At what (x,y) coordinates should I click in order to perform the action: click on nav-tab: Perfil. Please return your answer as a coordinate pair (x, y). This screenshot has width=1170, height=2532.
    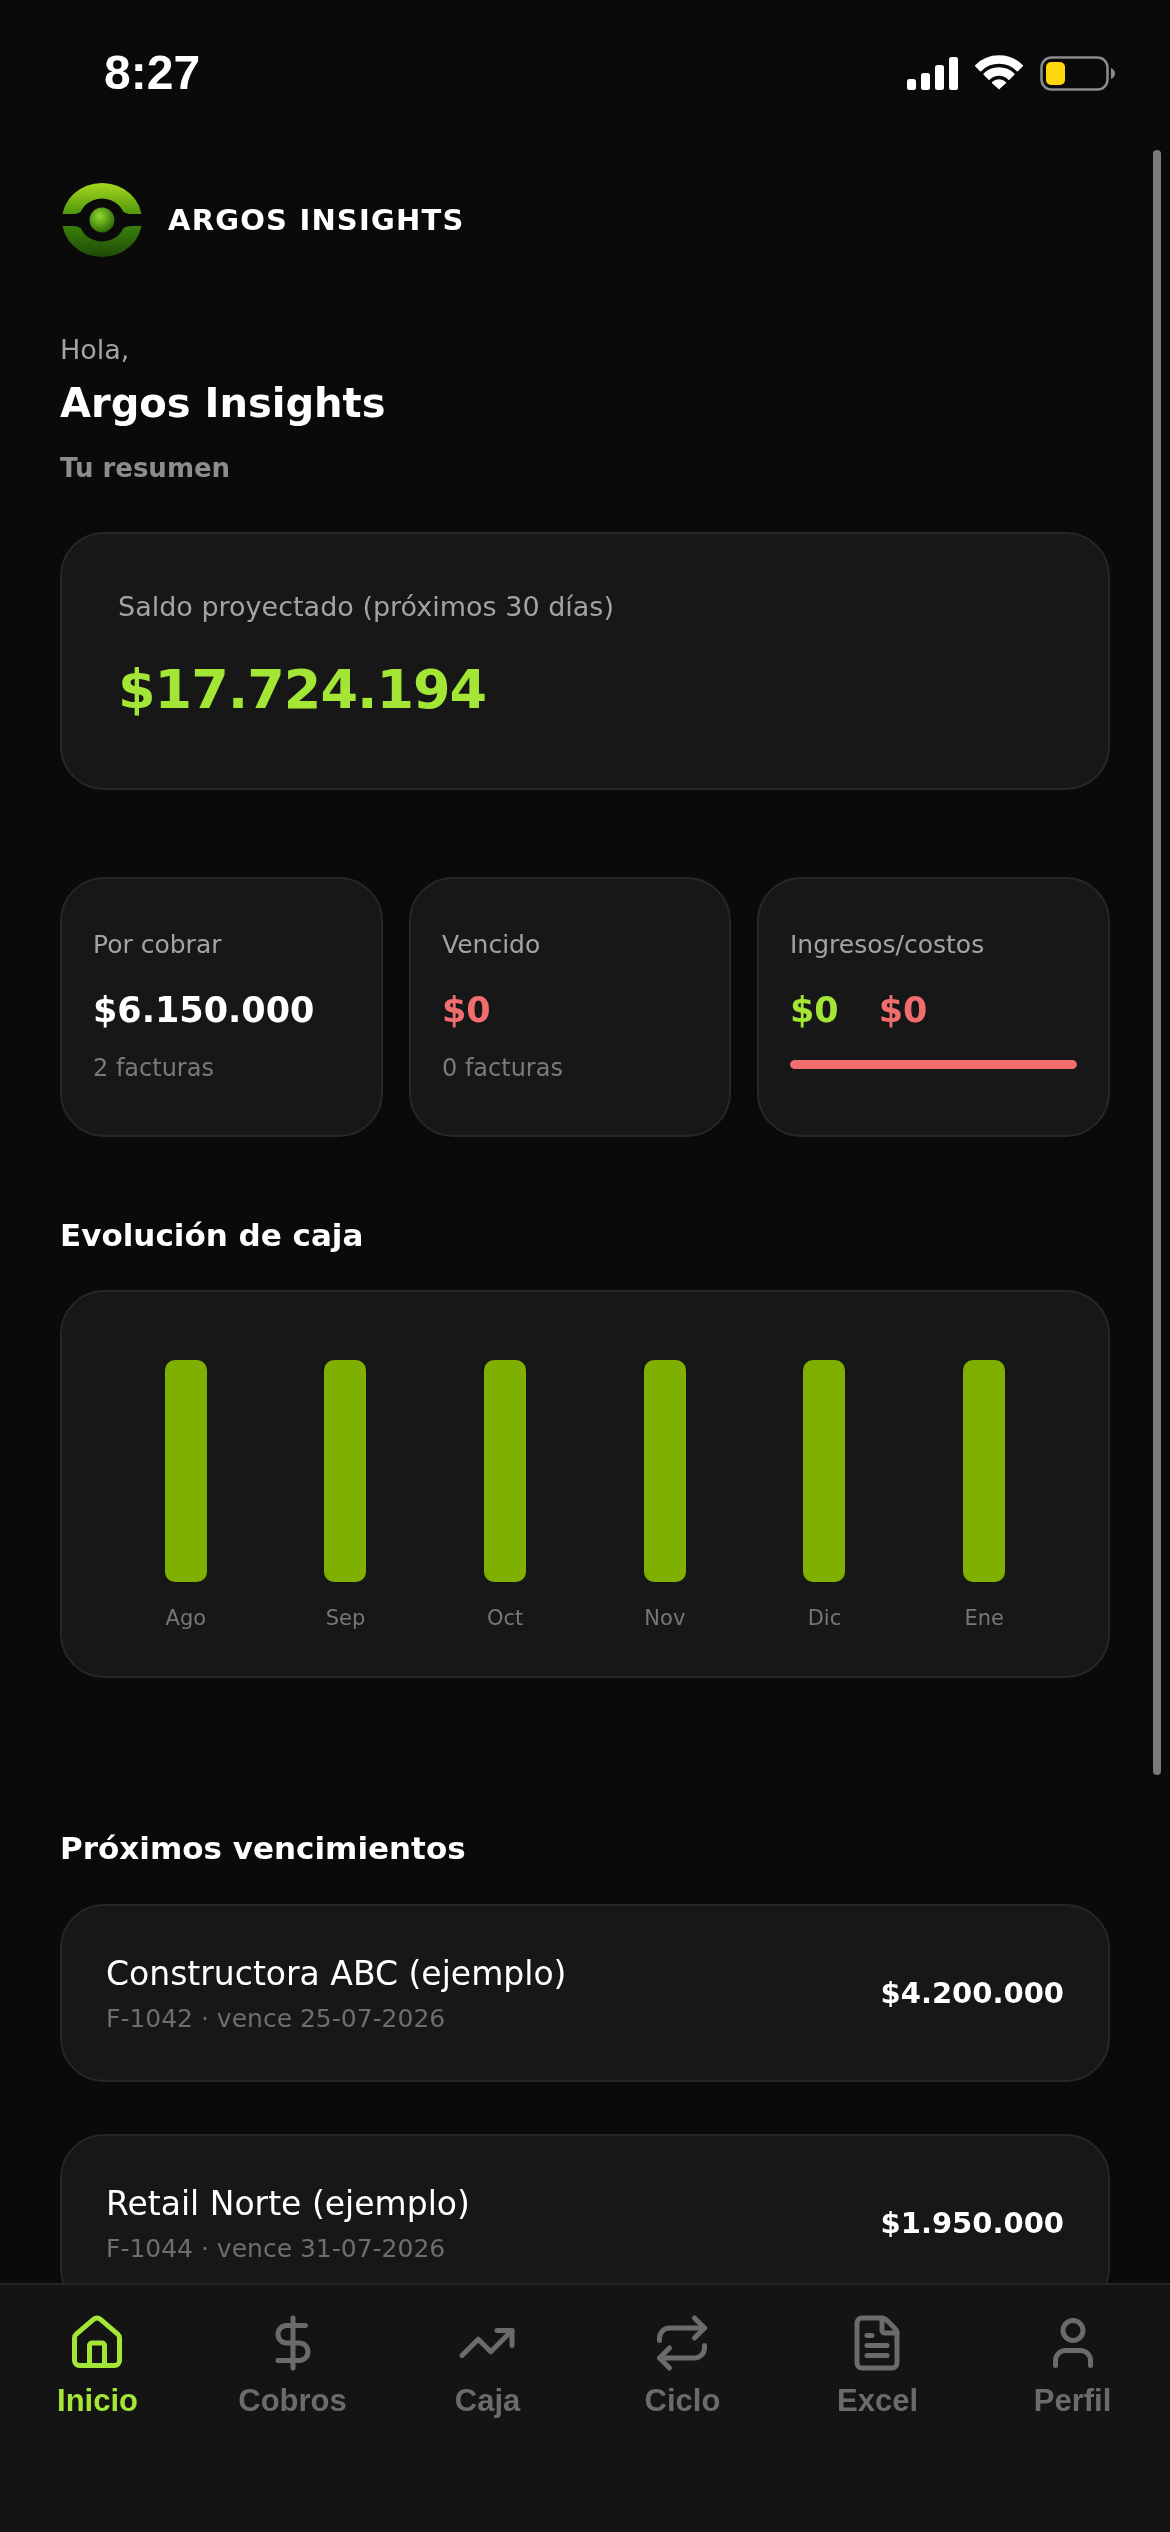
    Looking at the image, I should click on (1072, 2366).